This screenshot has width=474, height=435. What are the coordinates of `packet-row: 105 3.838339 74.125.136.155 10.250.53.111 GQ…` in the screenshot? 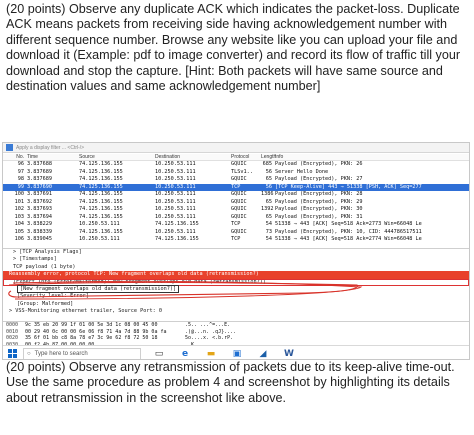 It's located at (236, 233).